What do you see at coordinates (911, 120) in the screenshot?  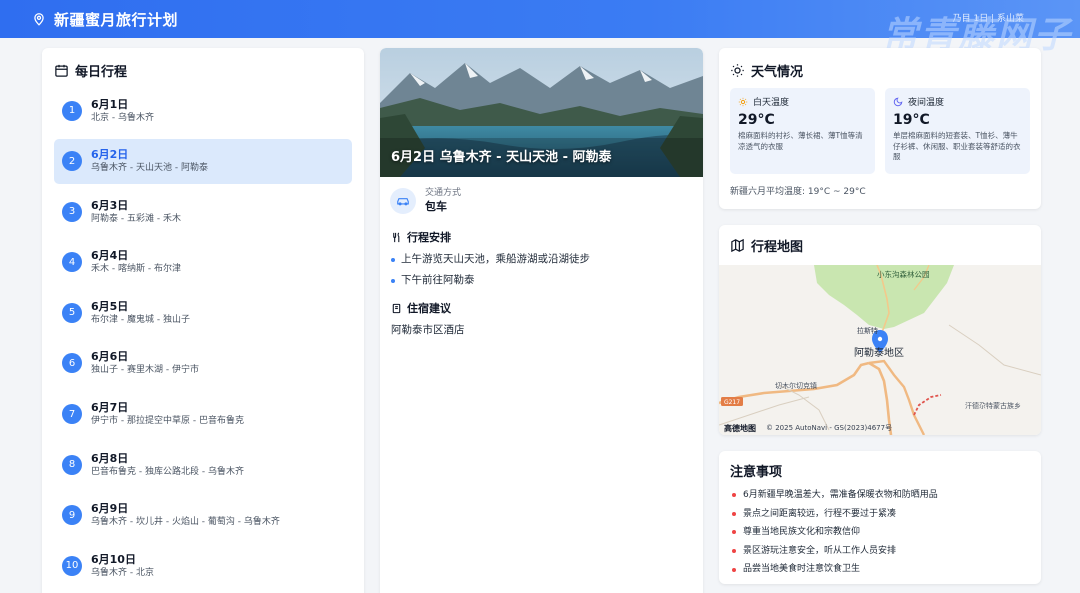 I see `night-temp-value: 19°C` at bounding box center [911, 120].